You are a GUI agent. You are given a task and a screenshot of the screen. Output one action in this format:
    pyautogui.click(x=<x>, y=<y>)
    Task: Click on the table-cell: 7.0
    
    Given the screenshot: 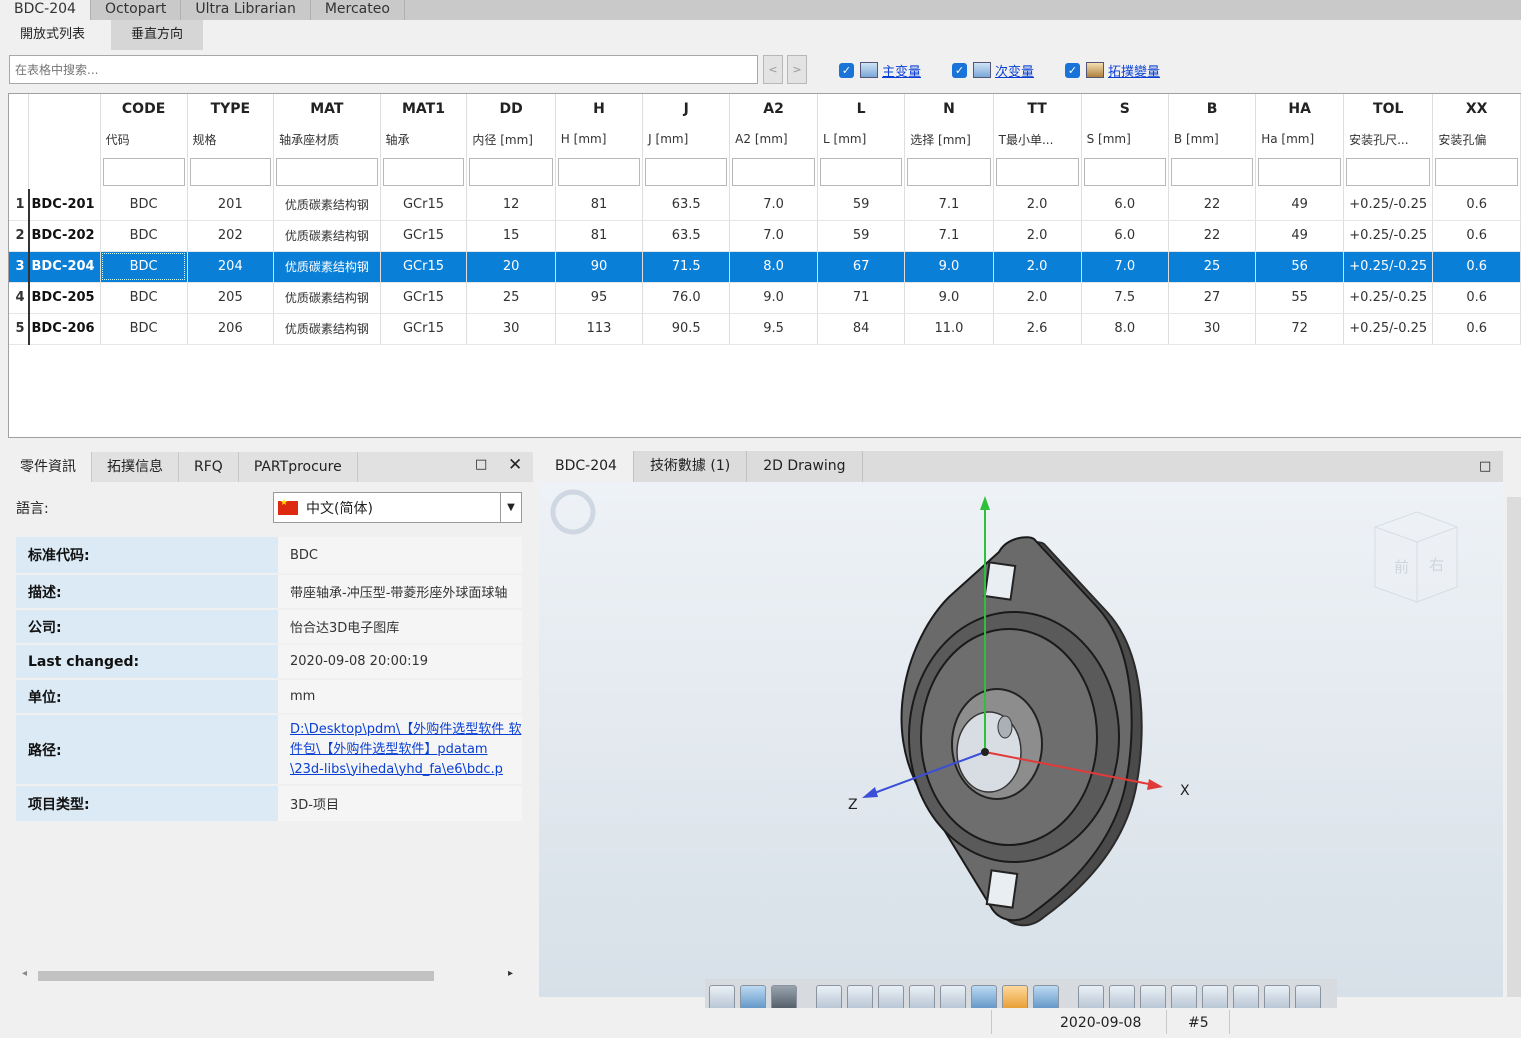 What is the action you would take?
    pyautogui.click(x=774, y=205)
    